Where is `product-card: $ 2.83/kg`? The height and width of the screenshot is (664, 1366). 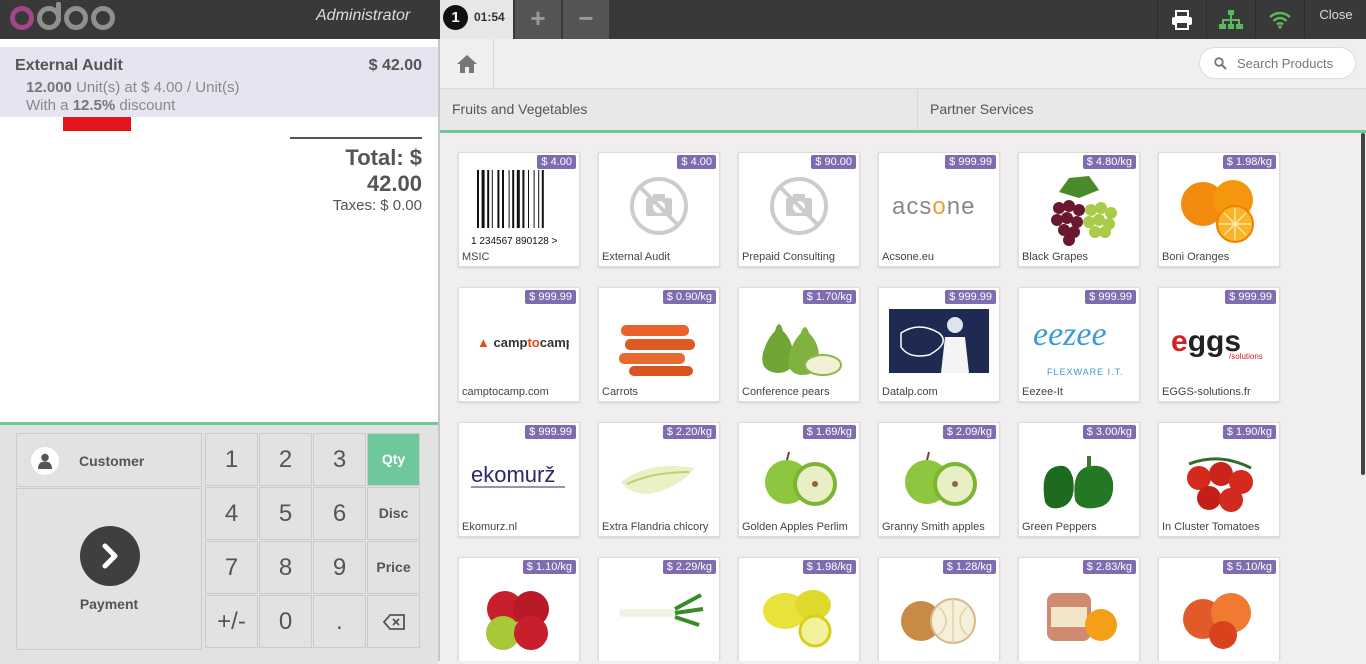 product-card: $ 2.83/kg is located at coordinates (1079, 609).